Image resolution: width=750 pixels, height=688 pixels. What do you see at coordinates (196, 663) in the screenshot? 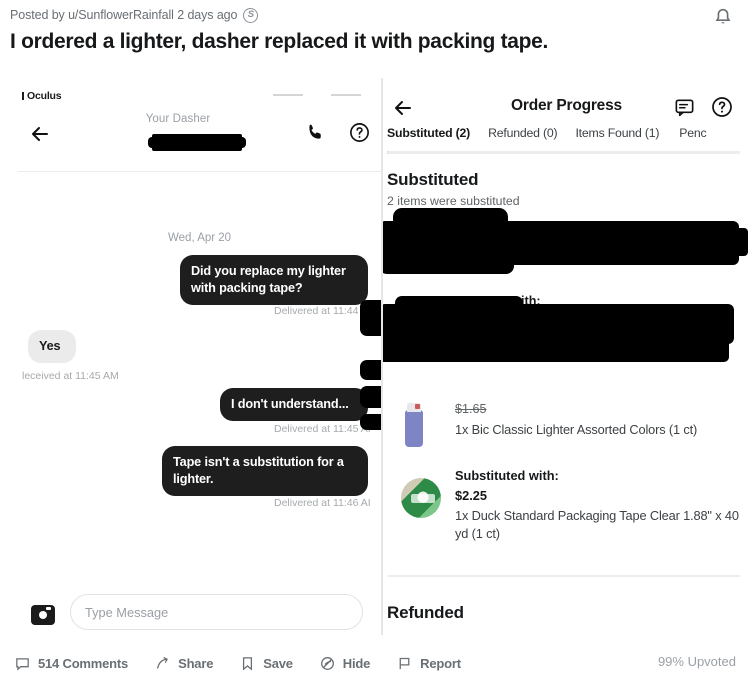
I see `share-label: Share` at bounding box center [196, 663].